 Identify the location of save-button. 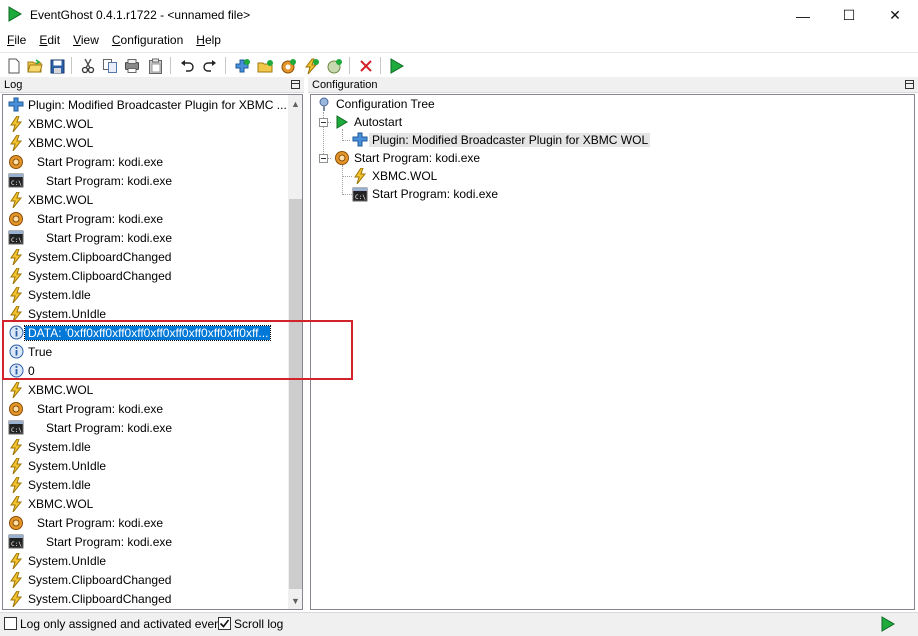
(57, 66).